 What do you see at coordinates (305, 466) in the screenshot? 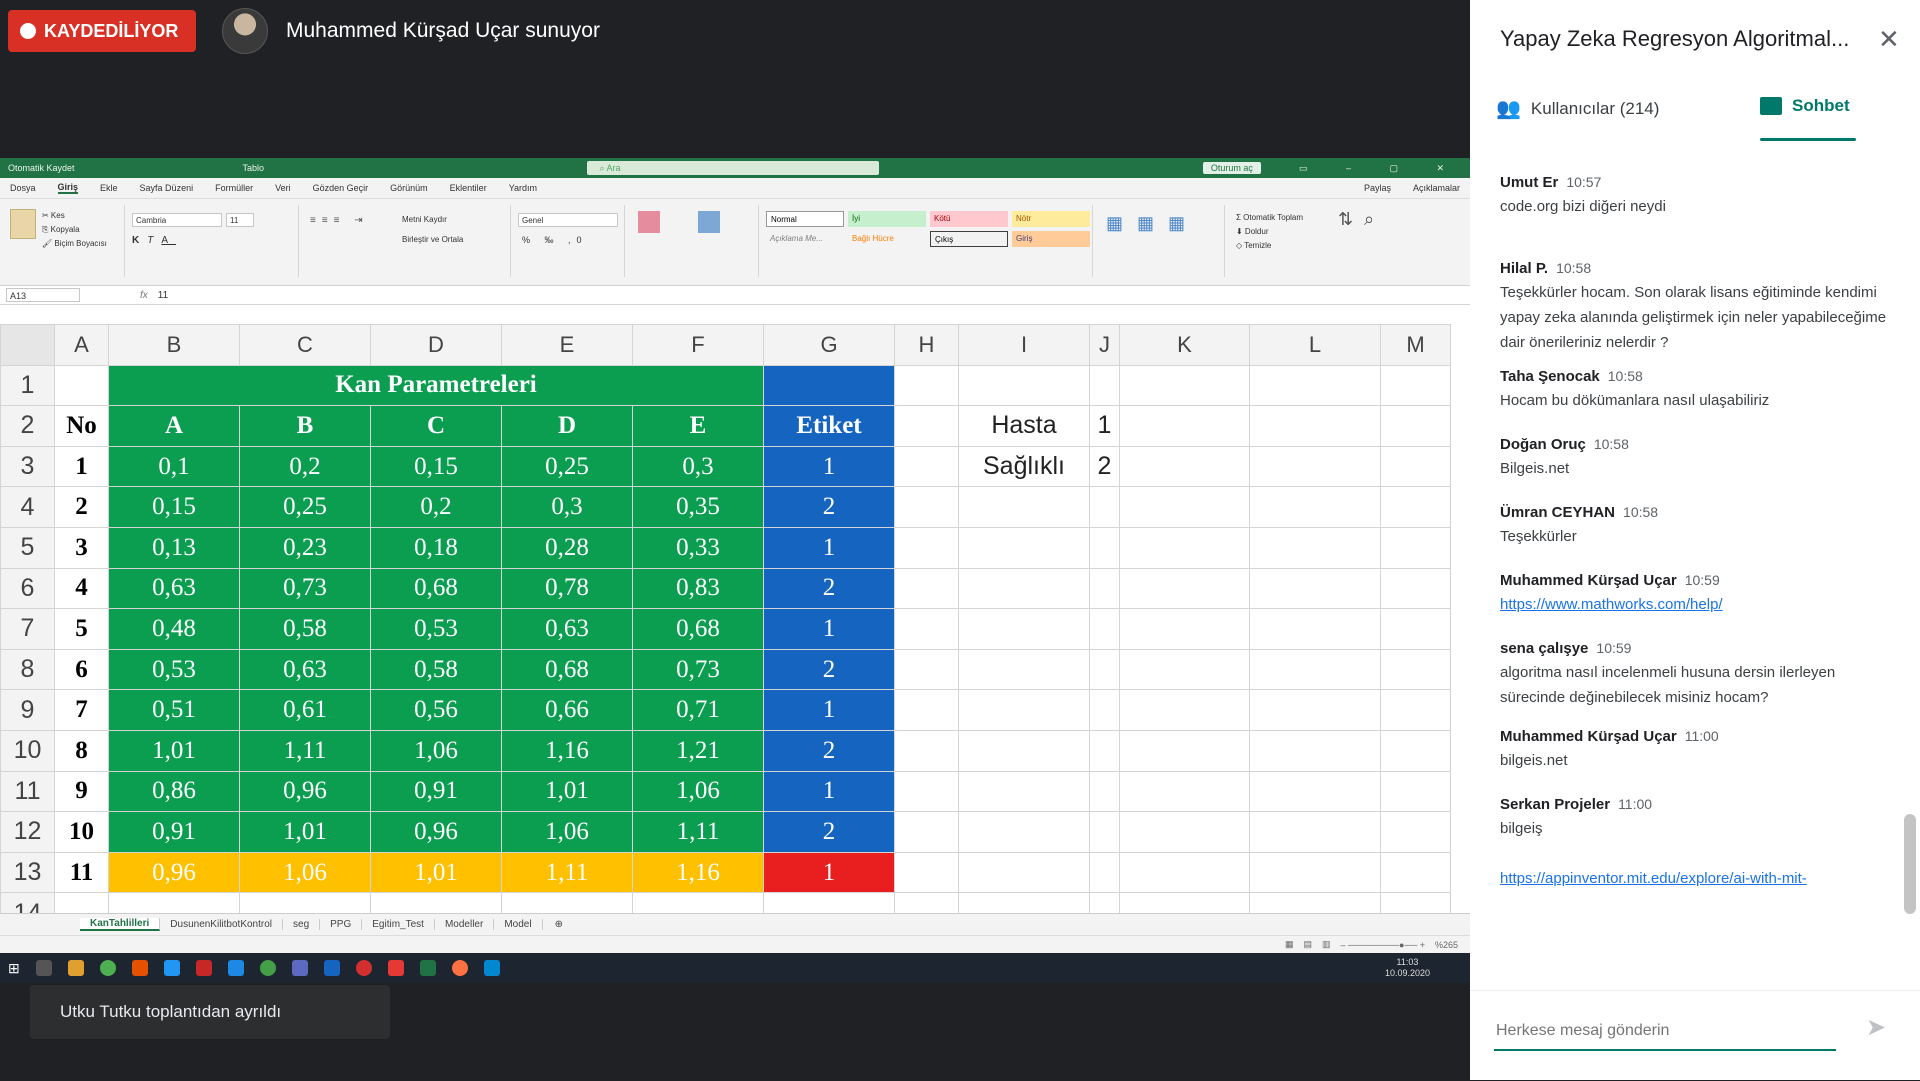
I see `value-cell: 0,2` at bounding box center [305, 466].